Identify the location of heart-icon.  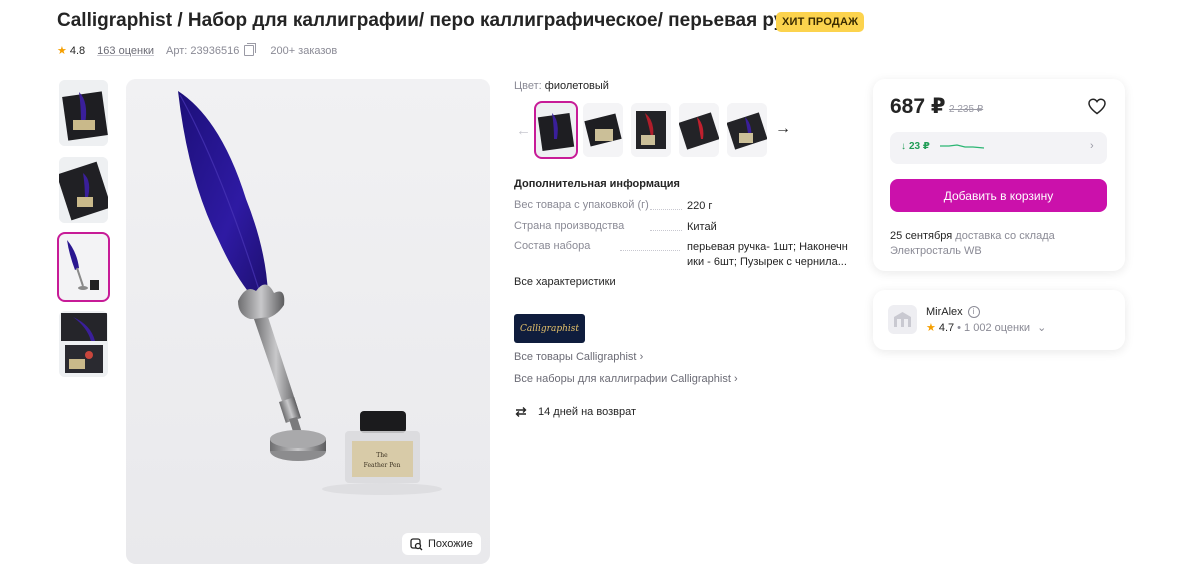
(1097, 109).